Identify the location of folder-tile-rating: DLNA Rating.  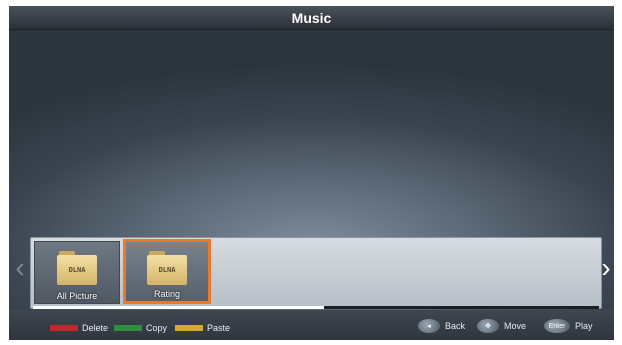
(167, 271).